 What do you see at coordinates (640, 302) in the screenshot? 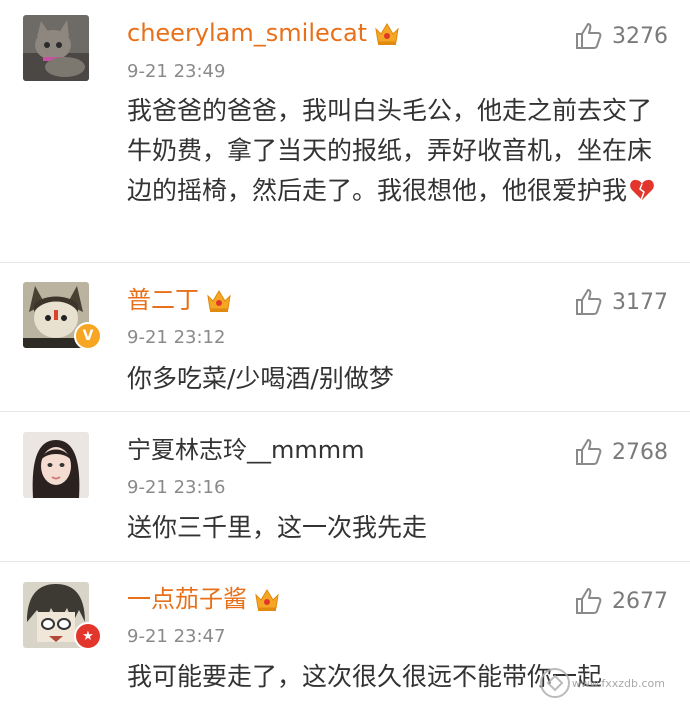
I see `like-count: 3177` at bounding box center [640, 302].